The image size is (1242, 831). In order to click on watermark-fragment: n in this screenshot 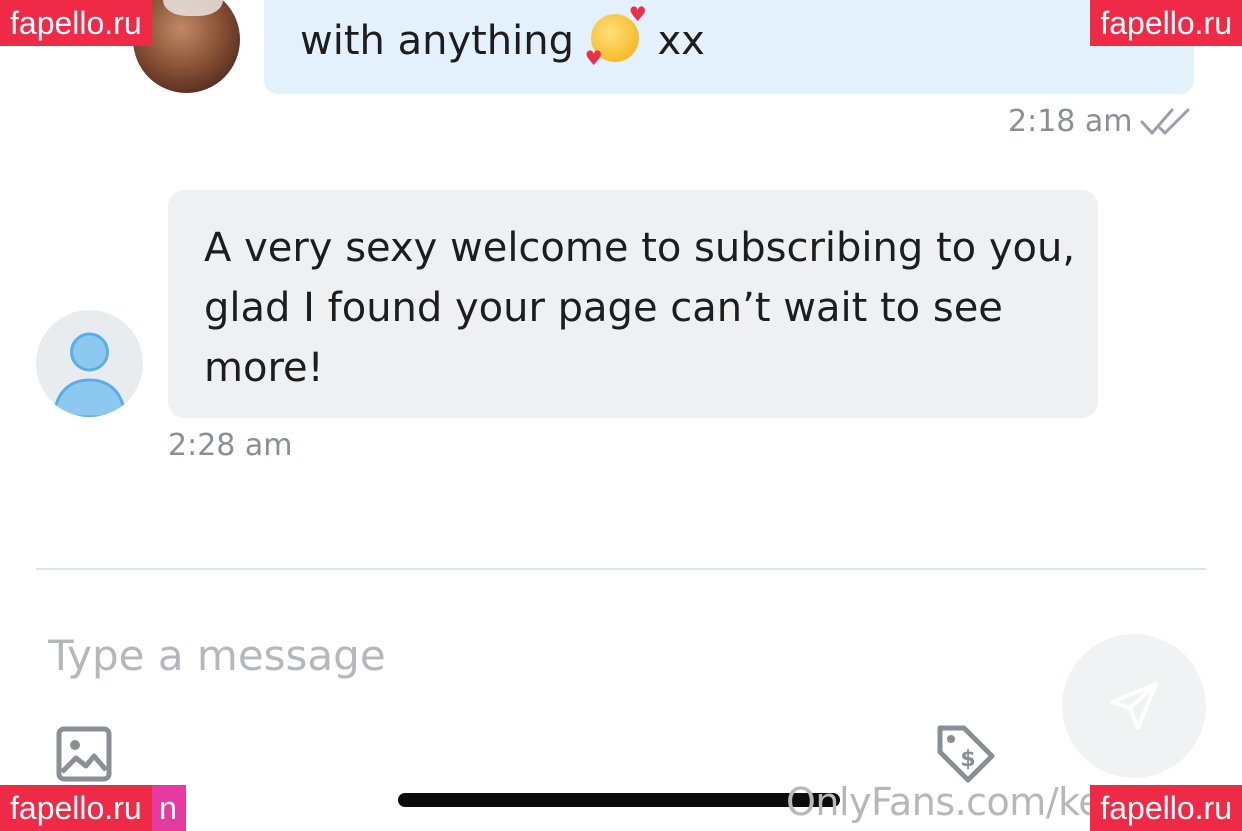, I will do `click(168, 808)`.